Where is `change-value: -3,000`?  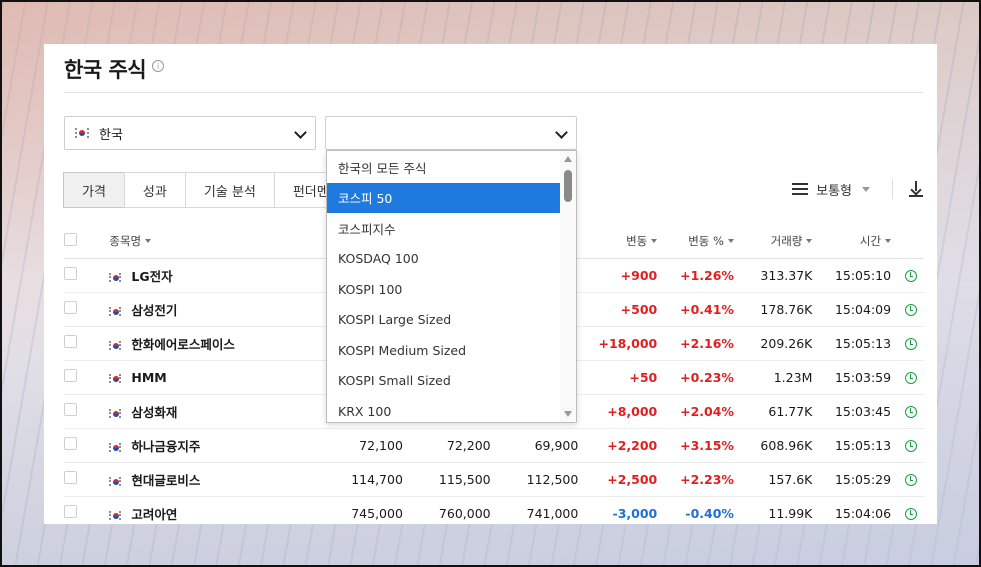 change-value: -3,000 is located at coordinates (624, 510).